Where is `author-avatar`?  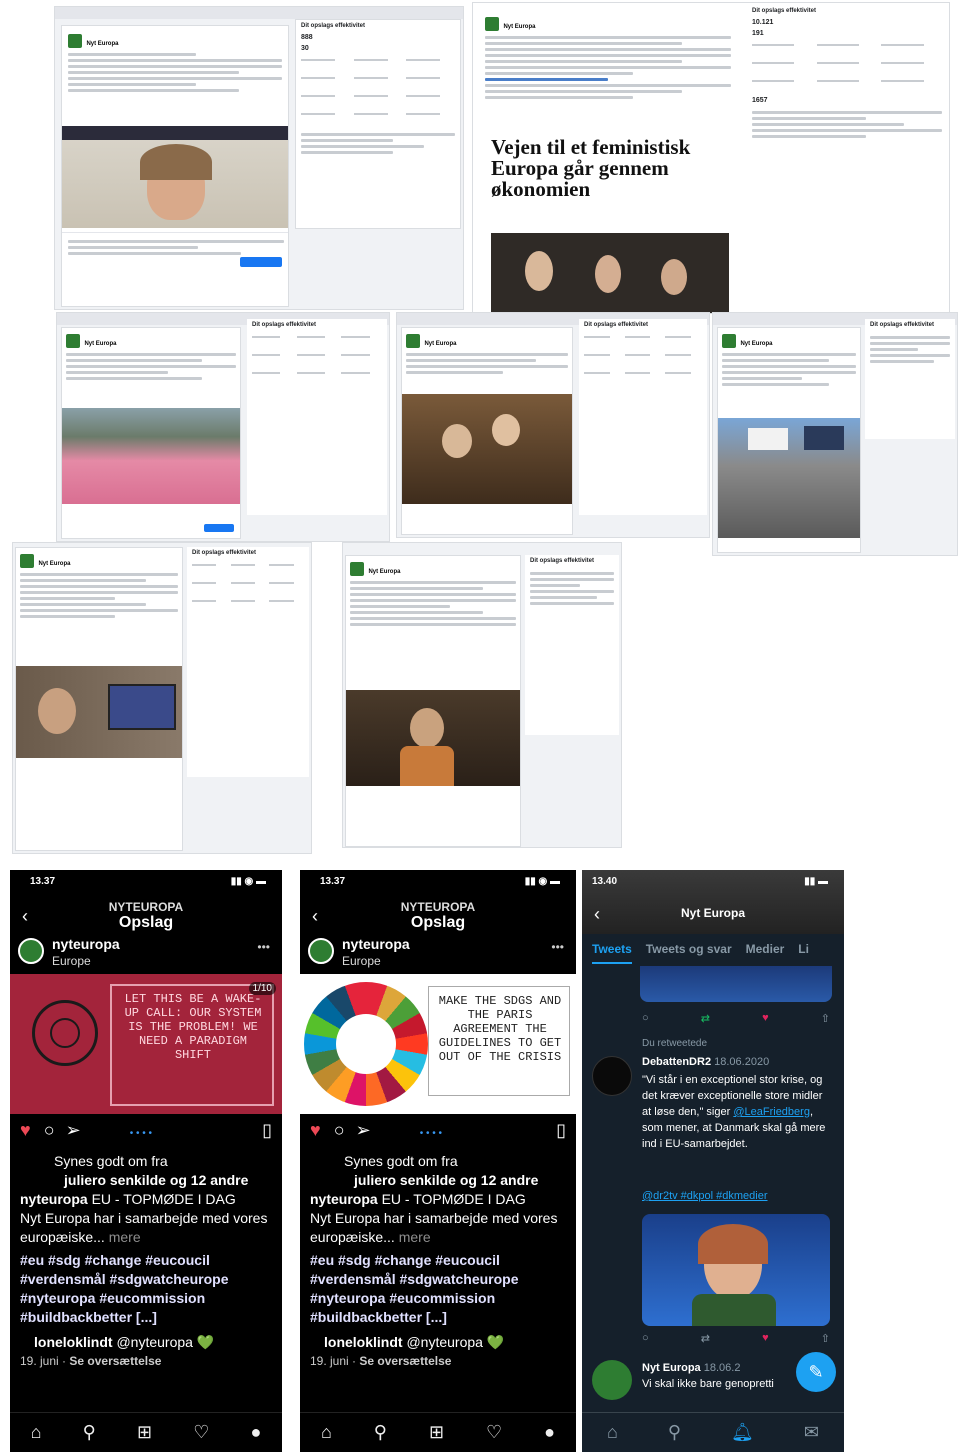
author-avatar is located at coordinates (612, 1076).